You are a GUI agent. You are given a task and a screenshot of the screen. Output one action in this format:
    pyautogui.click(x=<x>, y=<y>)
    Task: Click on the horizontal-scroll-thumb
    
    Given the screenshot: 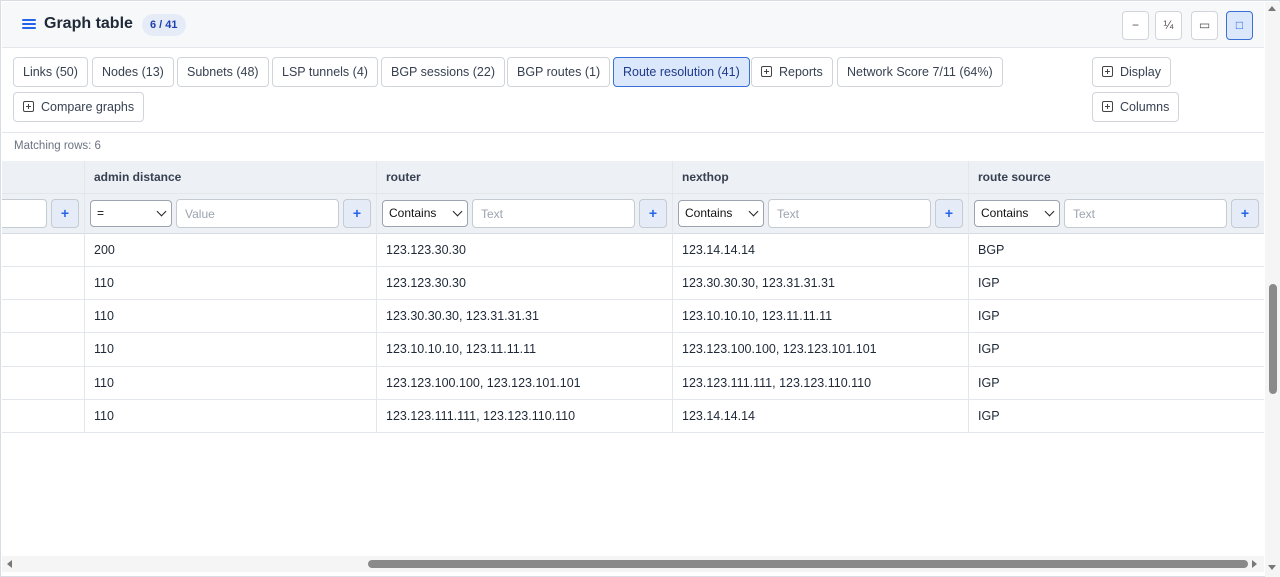 What is the action you would take?
    pyautogui.click(x=808, y=564)
    